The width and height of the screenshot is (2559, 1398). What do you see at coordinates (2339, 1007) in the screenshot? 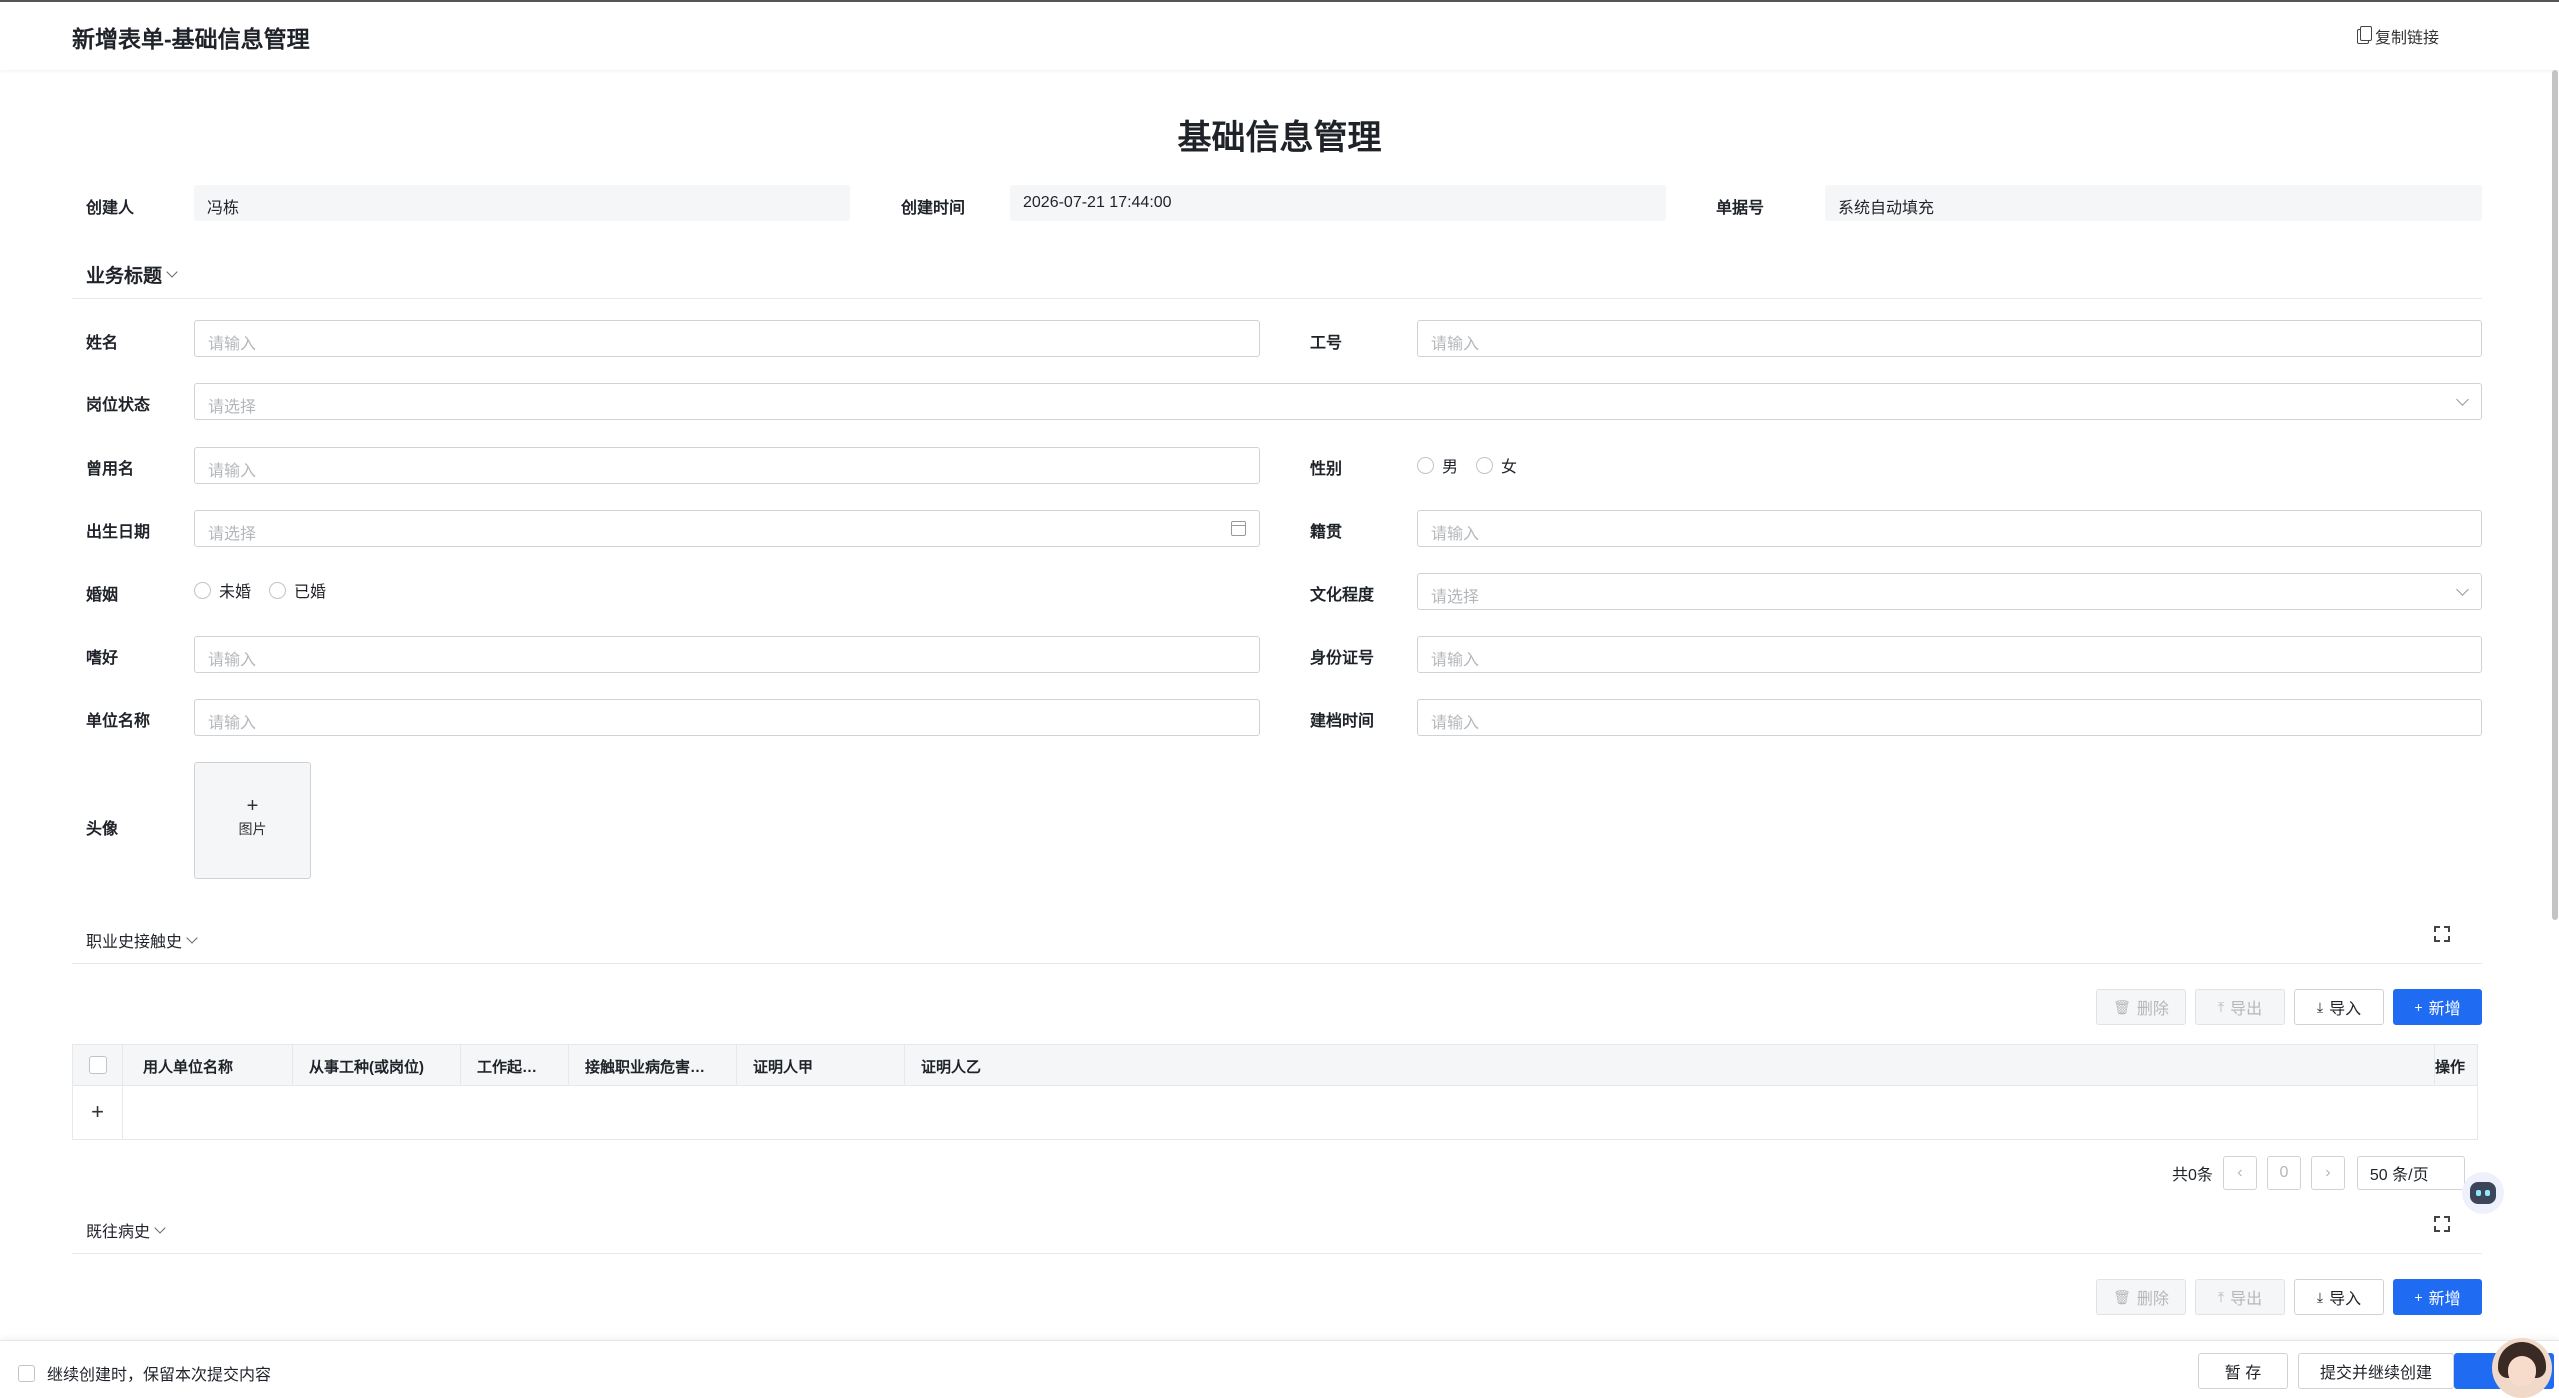
I see `occupation-import-button: ⤓ 导入` at bounding box center [2339, 1007].